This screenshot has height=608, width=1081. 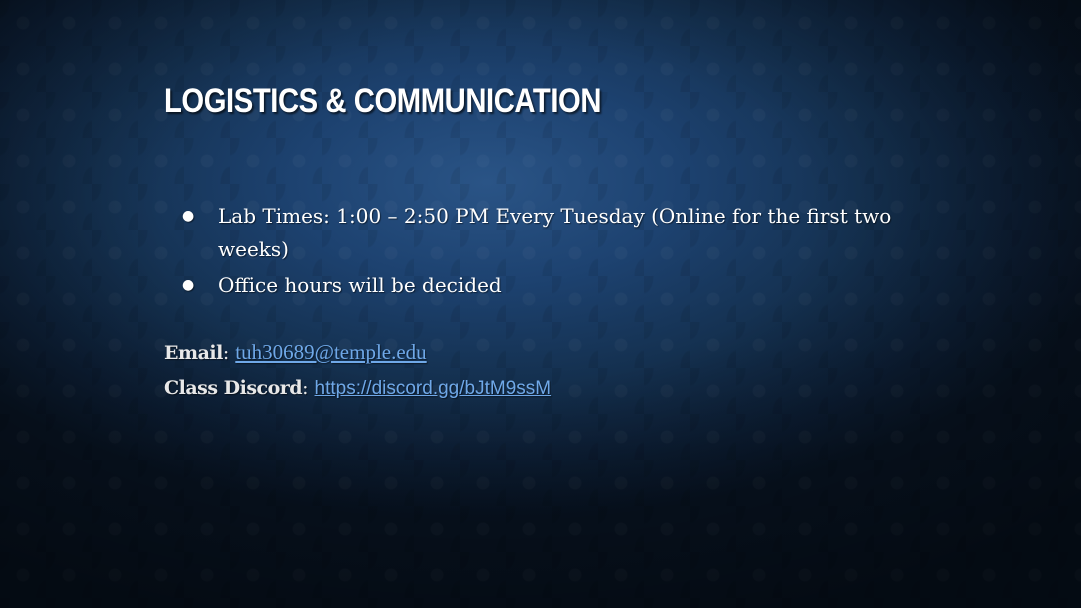 I want to click on bullet-text: Office hours will be decided, so click(x=360, y=285).